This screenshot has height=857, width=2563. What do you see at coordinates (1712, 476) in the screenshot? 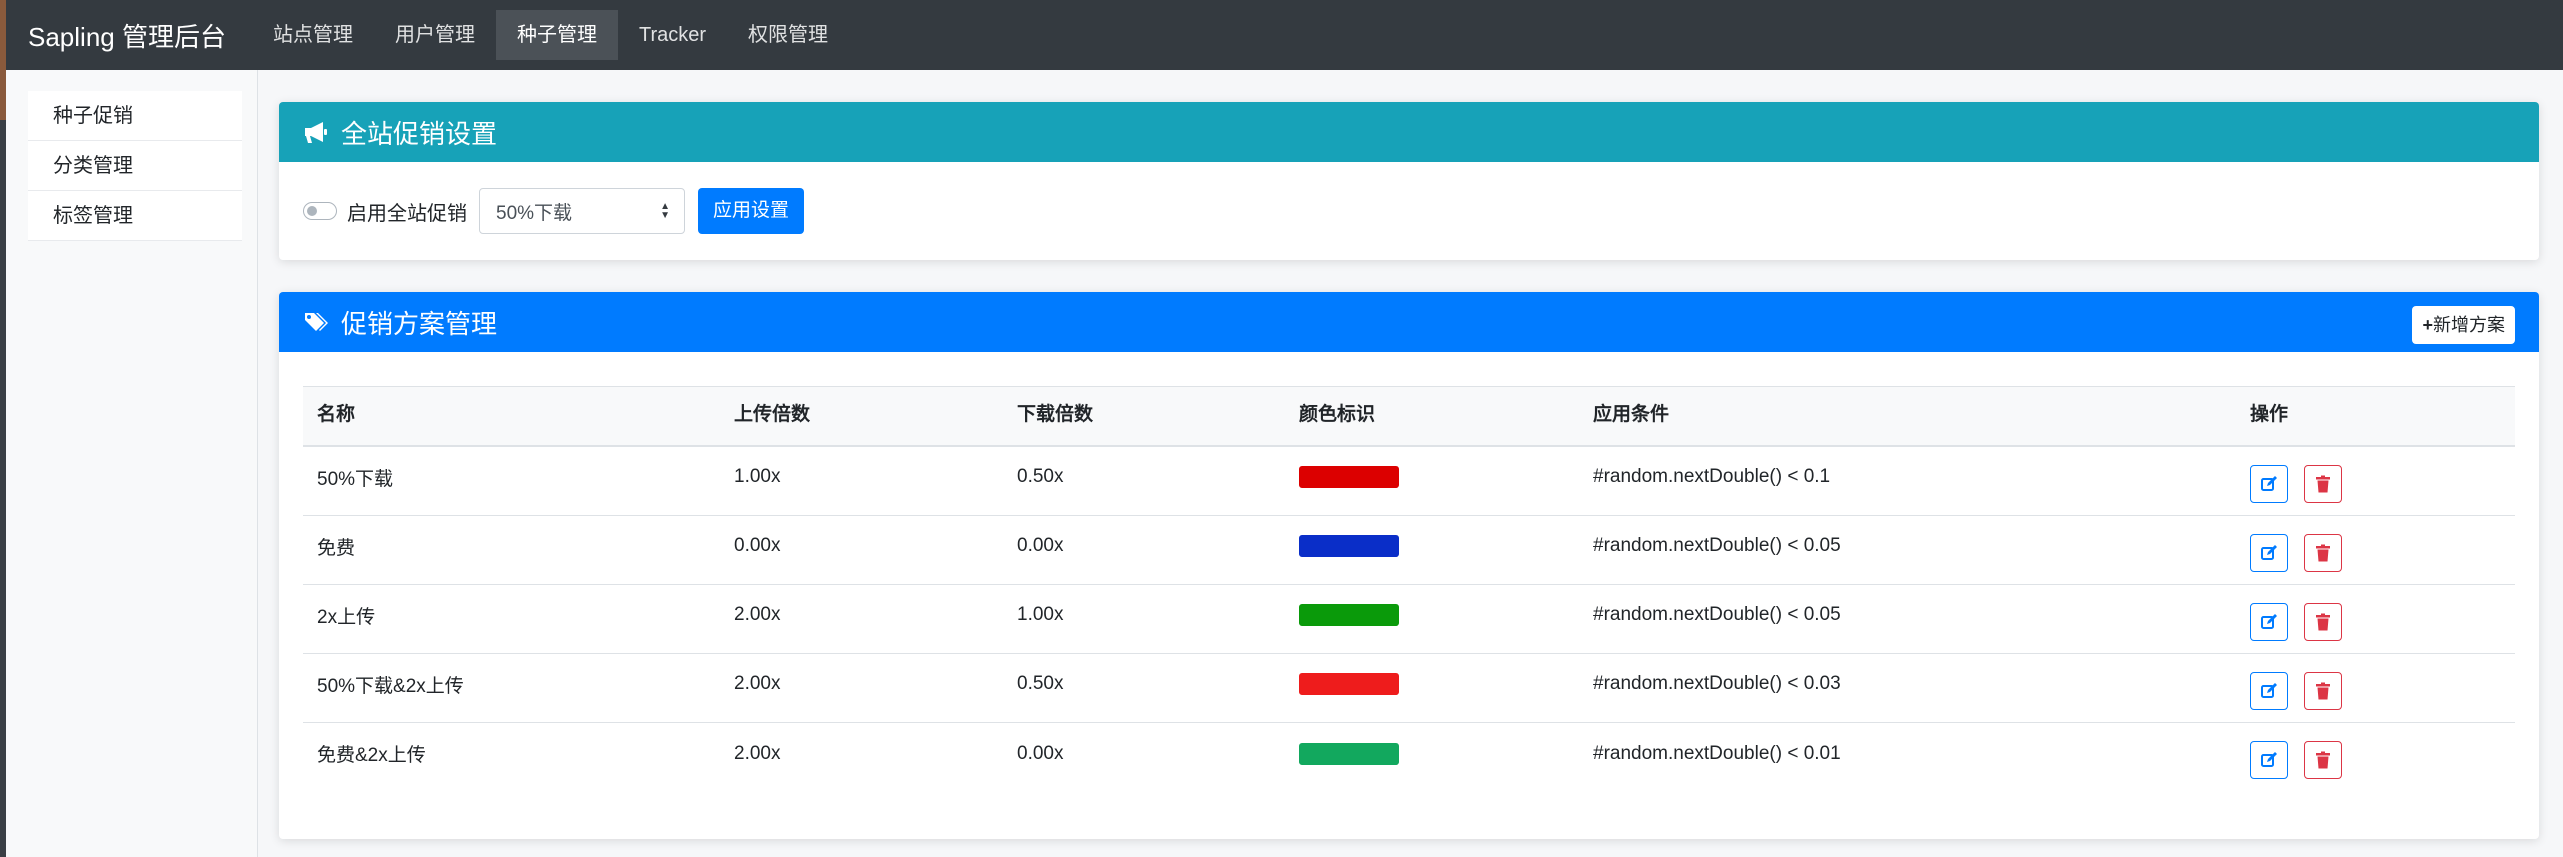
I see `scheme-condition: #random.nextDouble() < 0.1` at bounding box center [1712, 476].